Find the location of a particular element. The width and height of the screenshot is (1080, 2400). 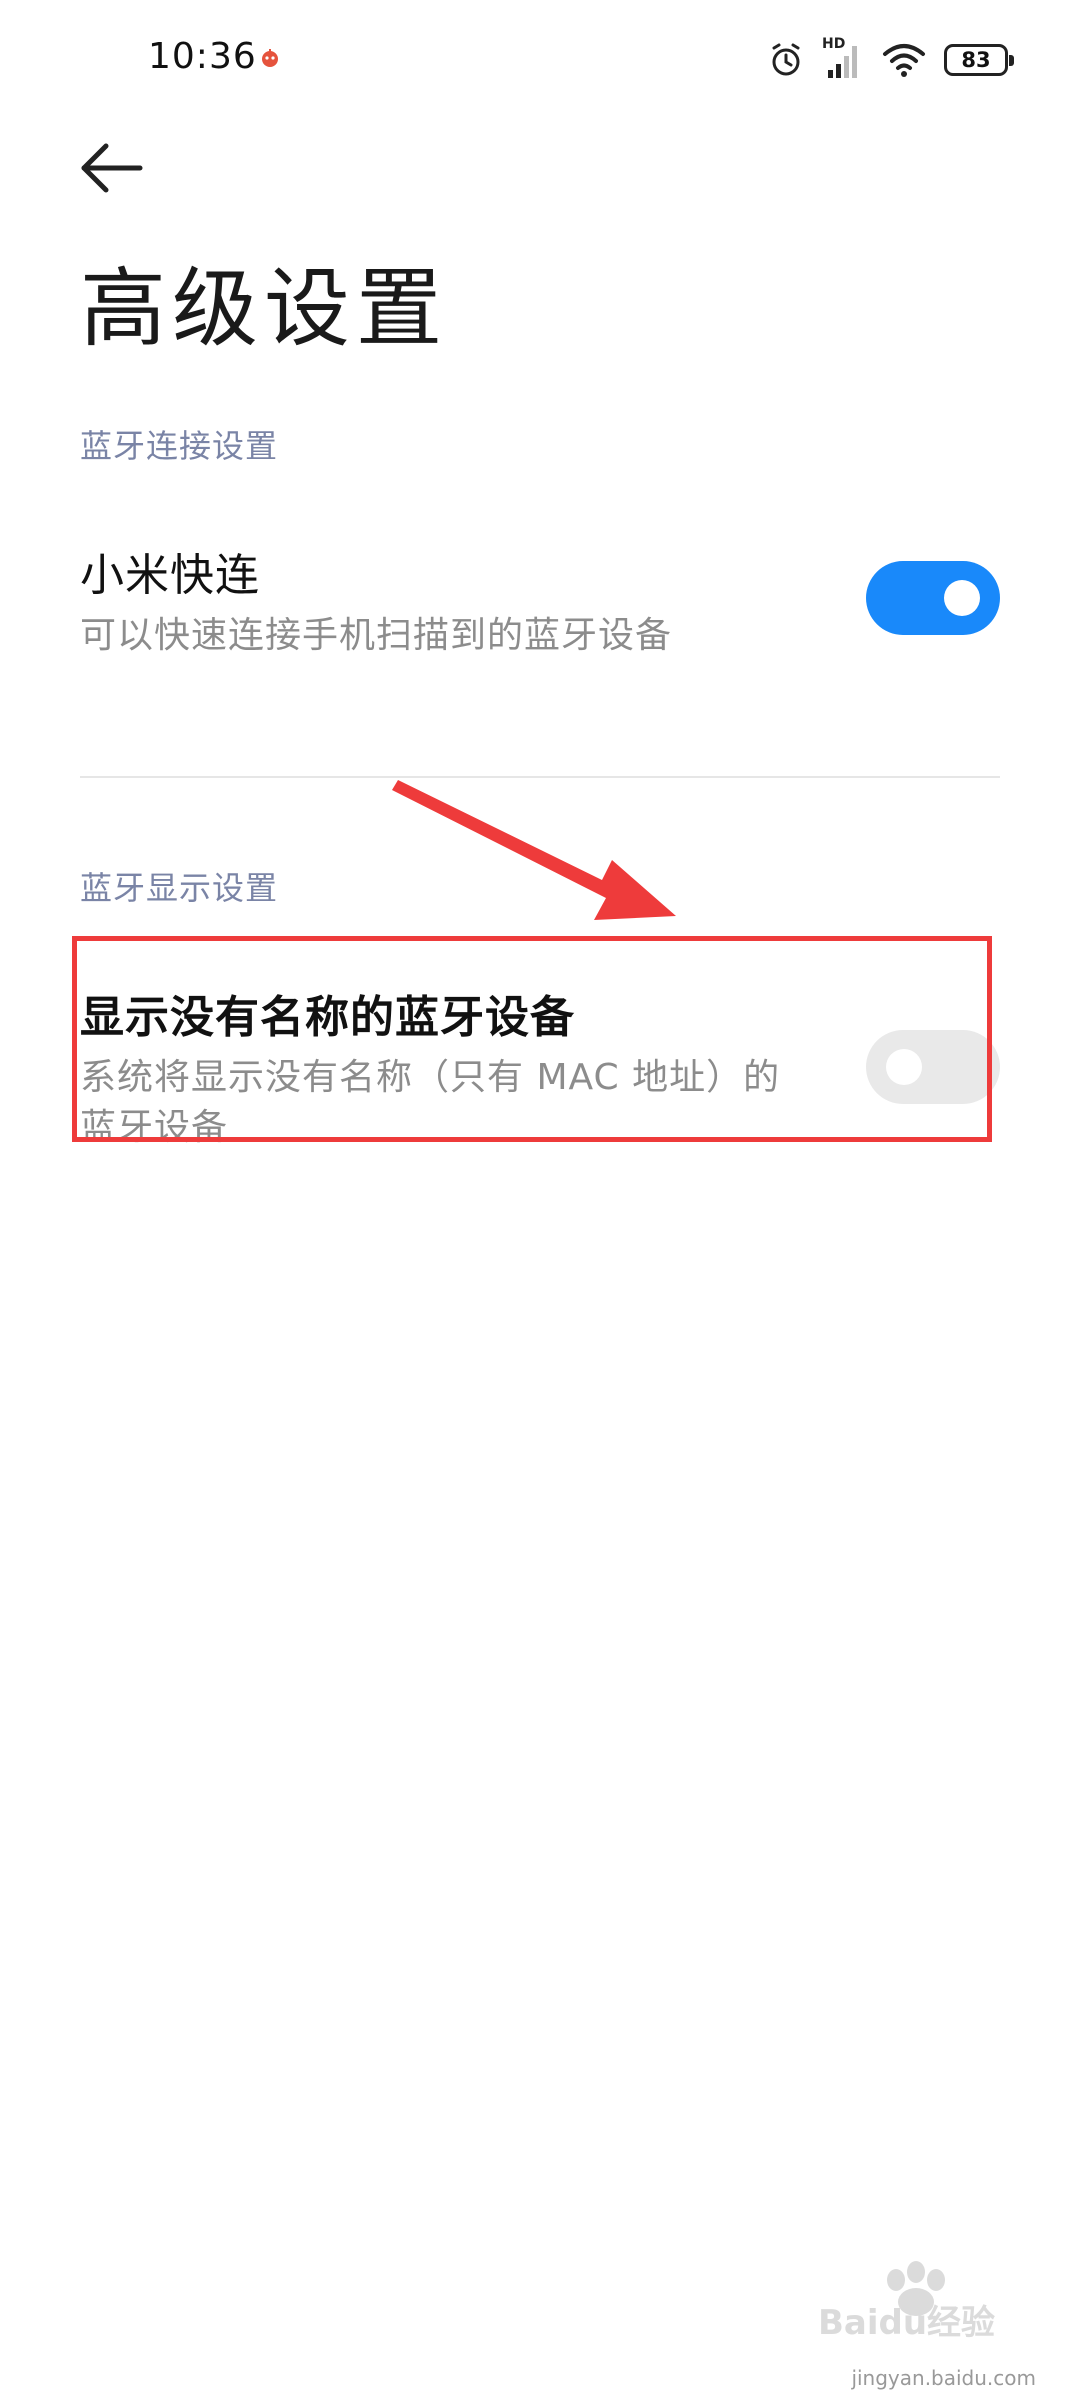

section-header-bluetooth-display: 蓝牙显示设置 is located at coordinates (179, 888).